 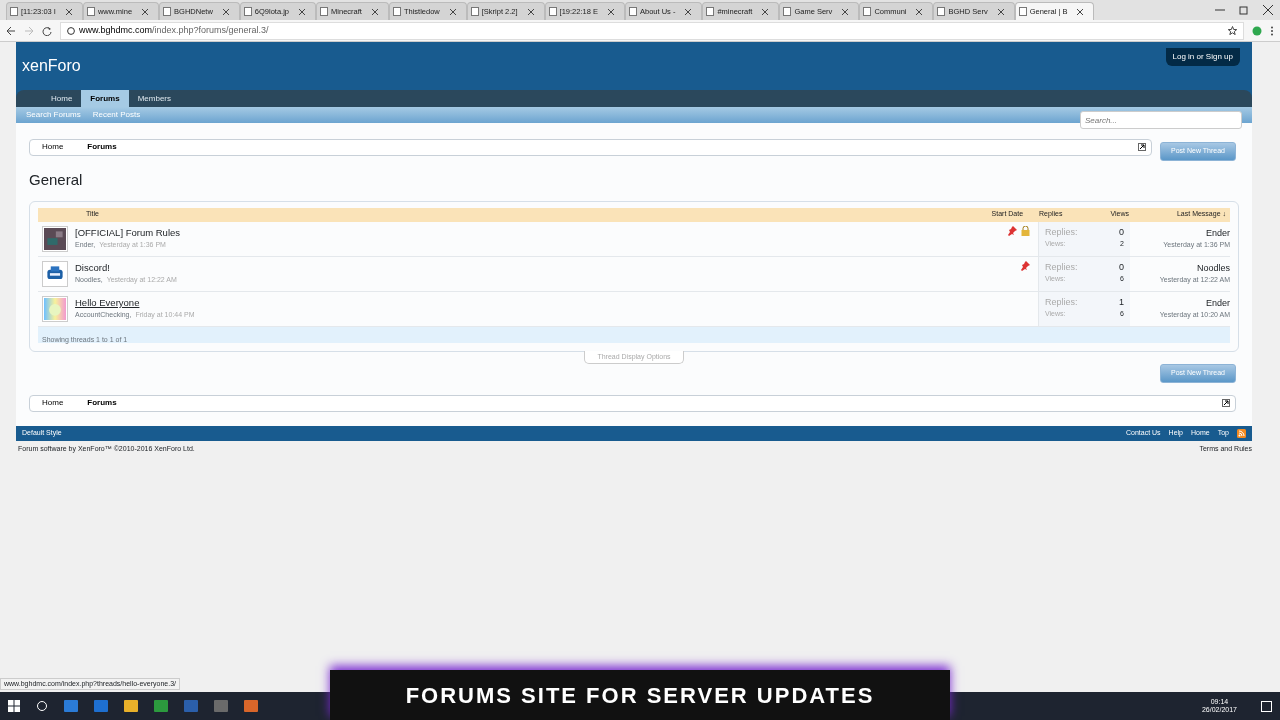 I want to click on address-bar: www.bghdmc.com/index.php?forums/general.3/, so click(x=652, y=30).